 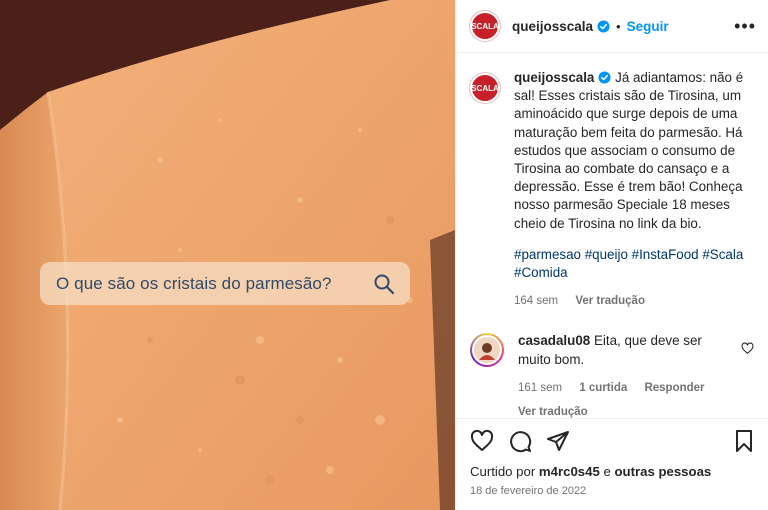 I want to click on header-username: queijosscala, so click(x=552, y=26).